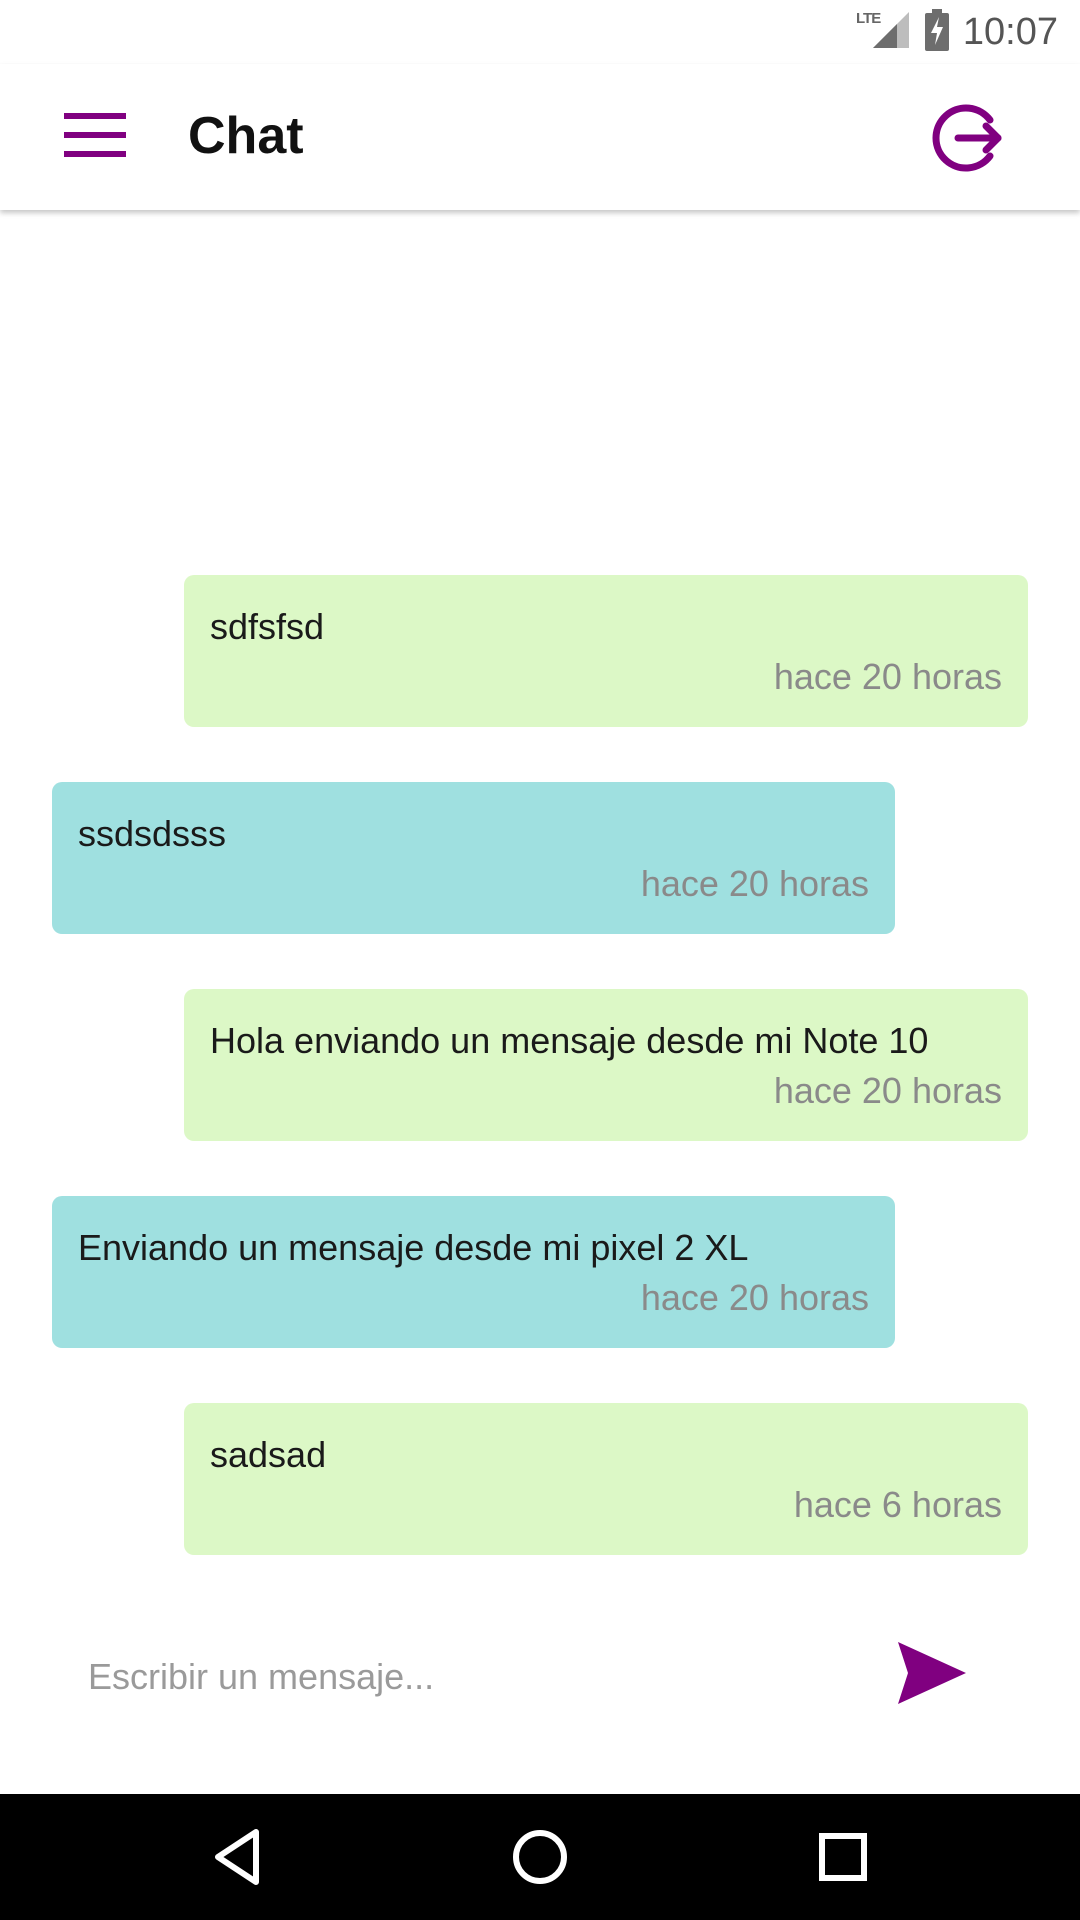 This screenshot has width=1080, height=1920. Describe the element at coordinates (152, 833) in the screenshot. I see `message-text: ssdsdsss` at that location.